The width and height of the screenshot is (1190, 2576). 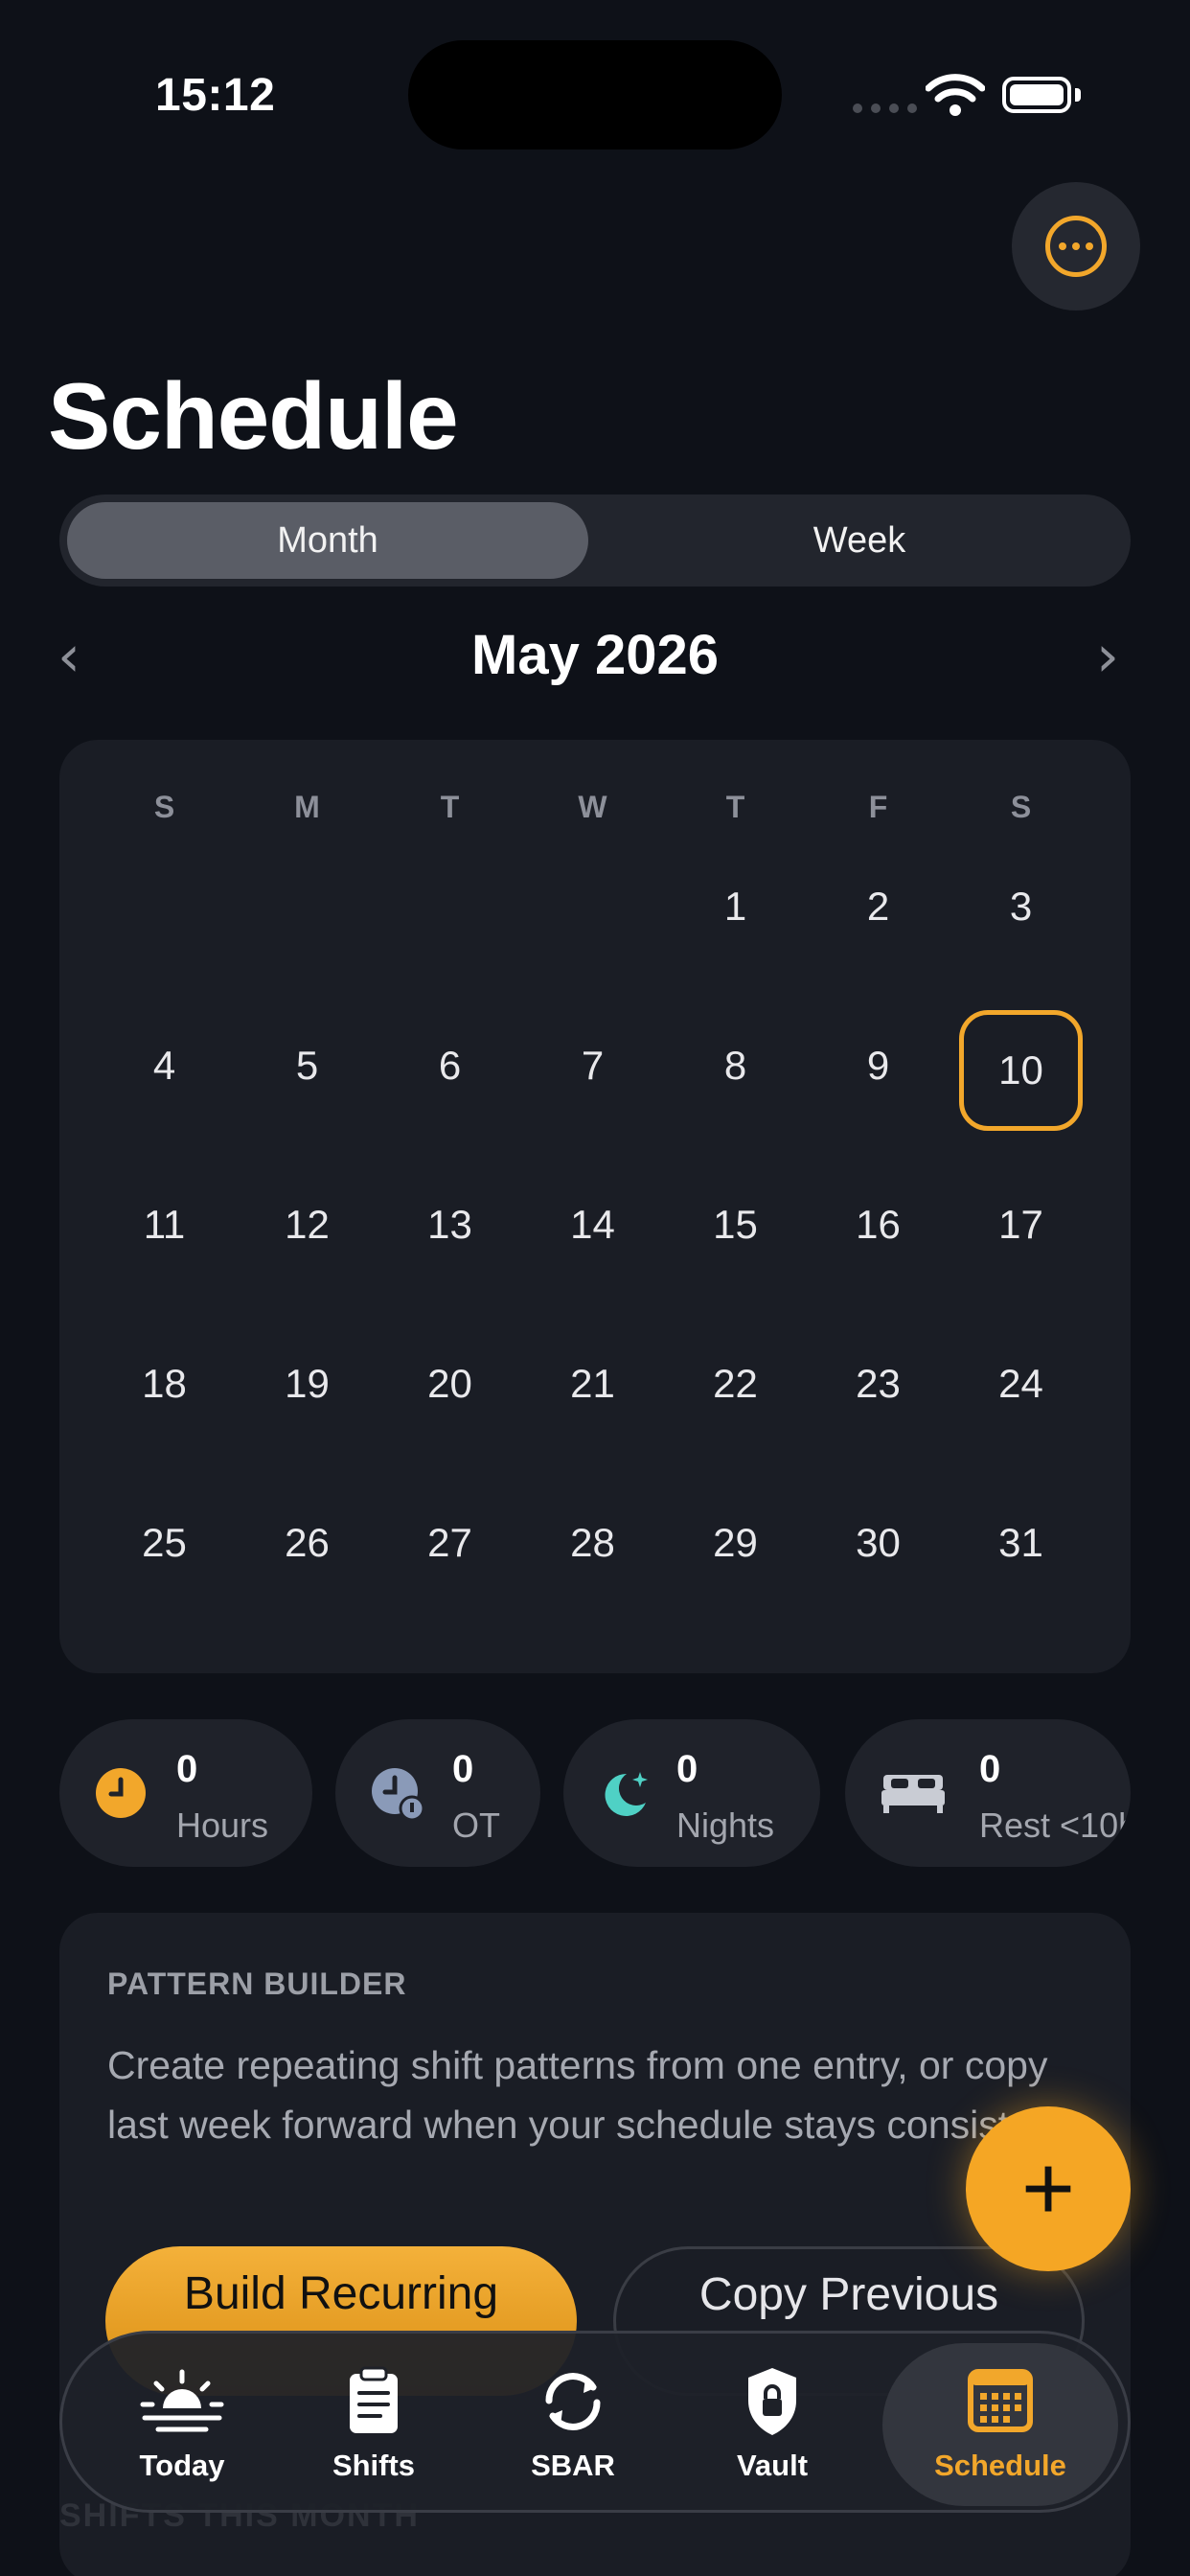 I want to click on weekday-header: W, so click(x=592, y=807).